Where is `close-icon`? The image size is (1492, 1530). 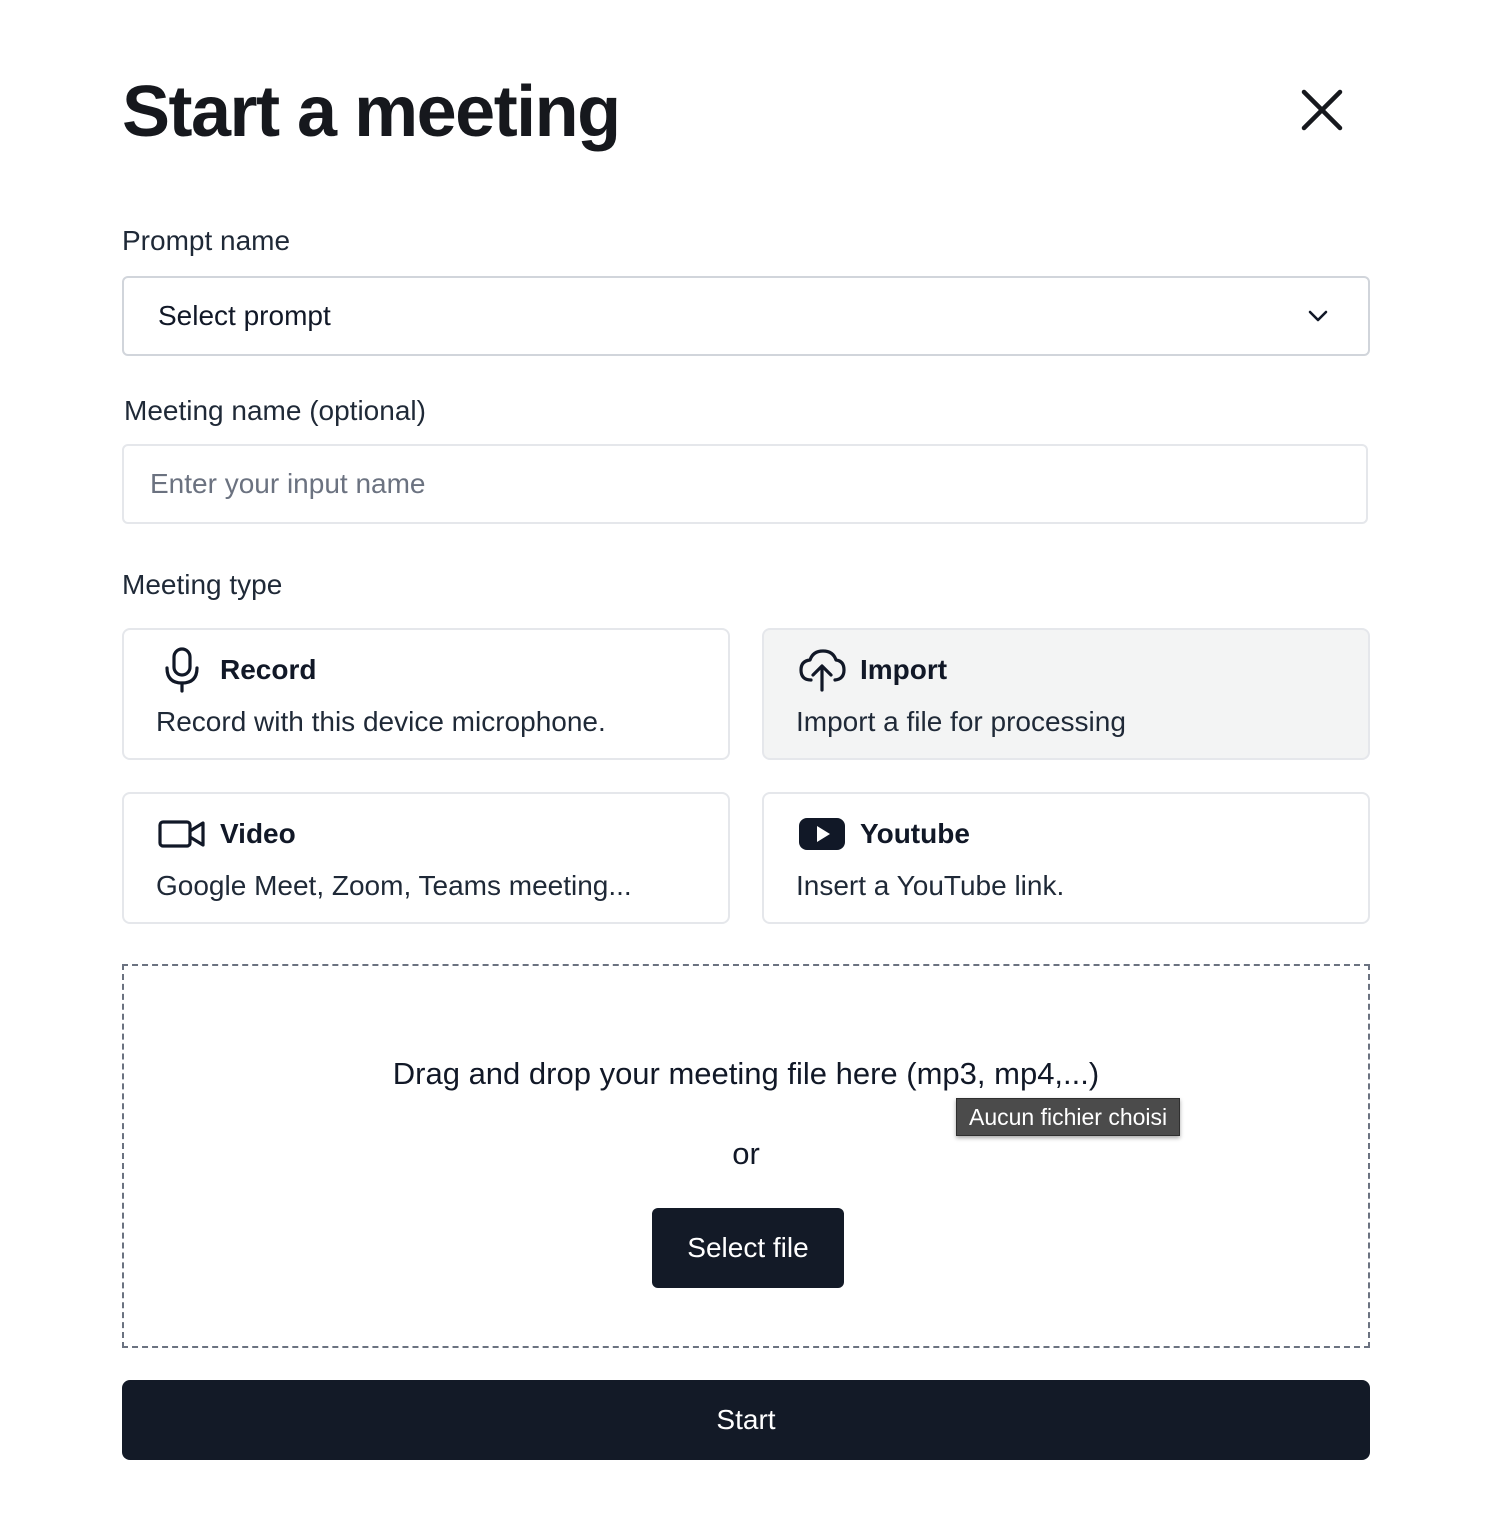
close-icon is located at coordinates (1322, 110).